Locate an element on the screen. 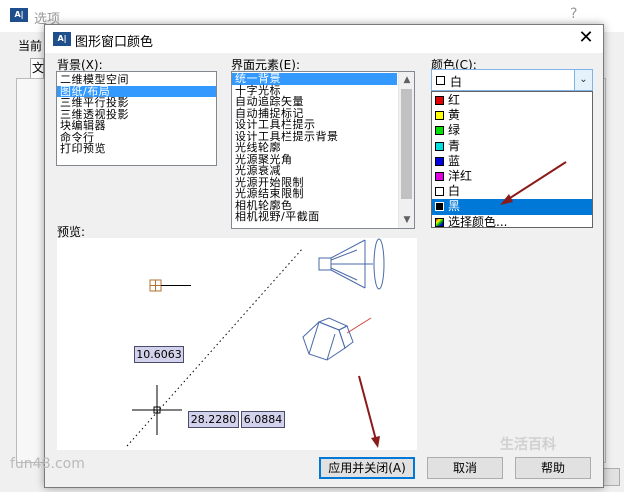 Image resolution: width=624 pixels, height=492 pixels. color-option-label: 青 is located at coordinates (454, 145).